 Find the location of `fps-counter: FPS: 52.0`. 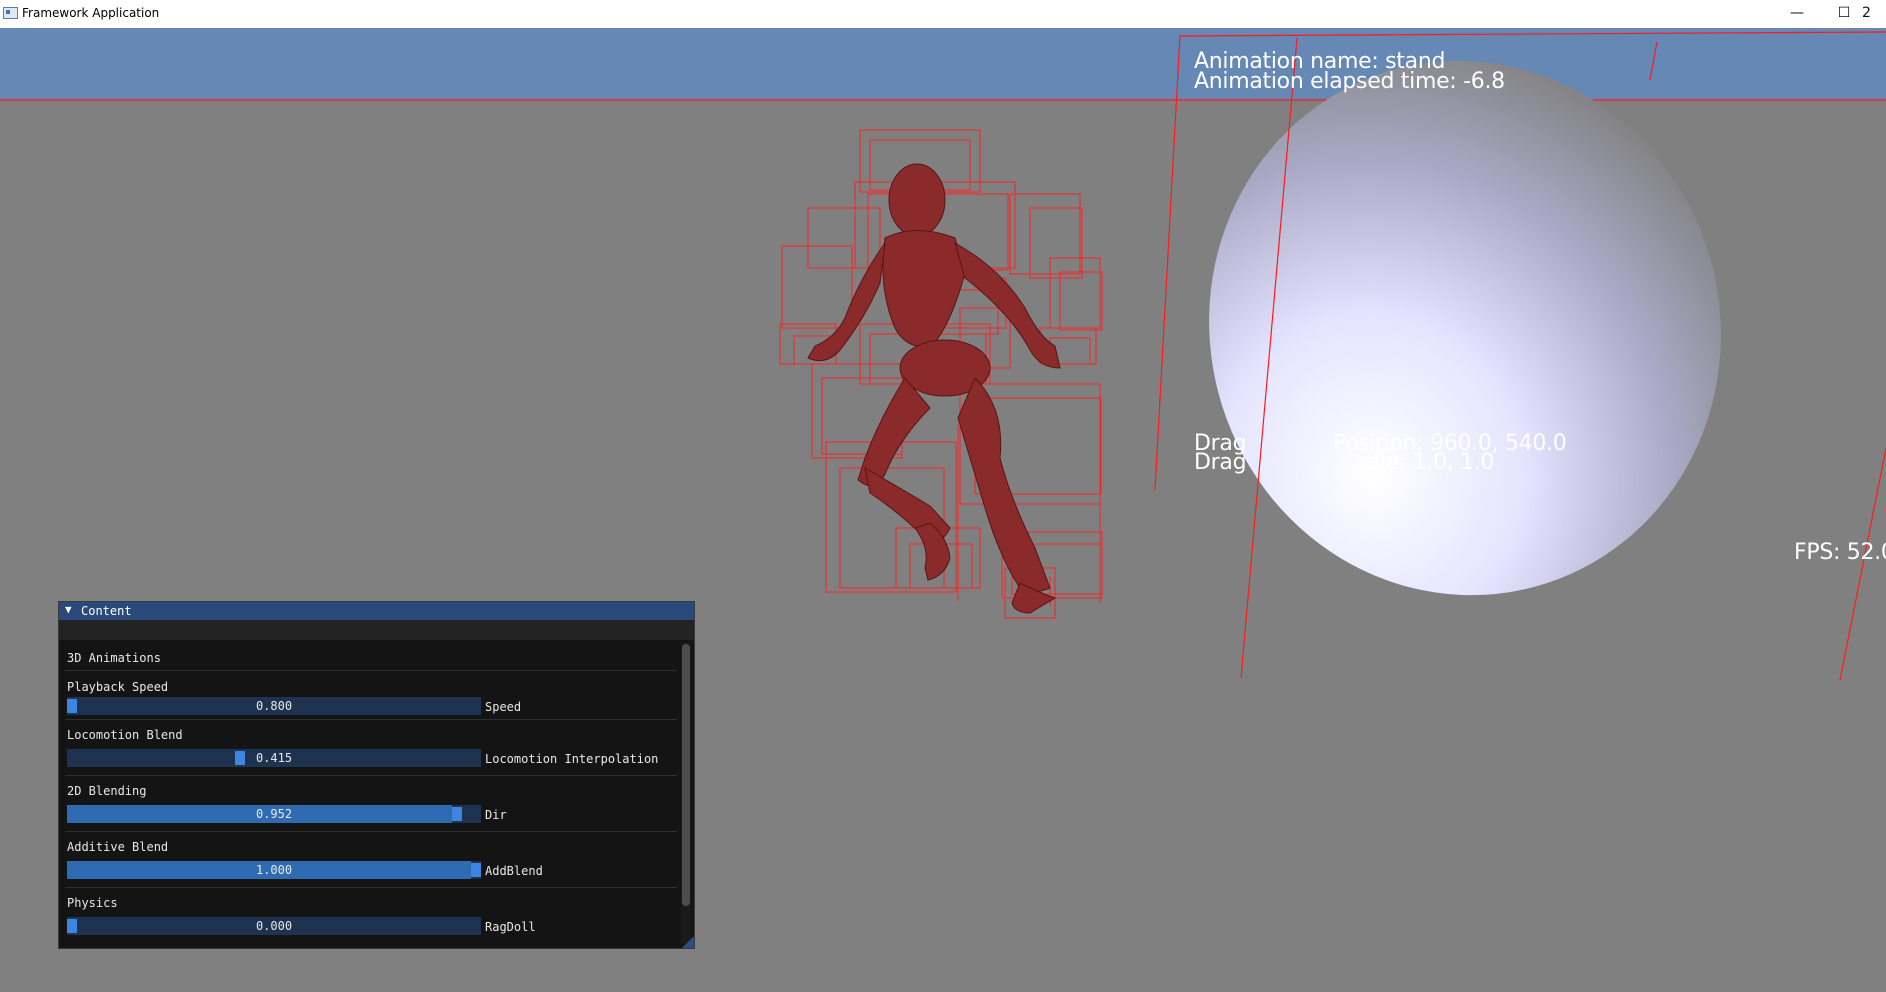

fps-counter: FPS: 52.0 is located at coordinates (1840, 552).